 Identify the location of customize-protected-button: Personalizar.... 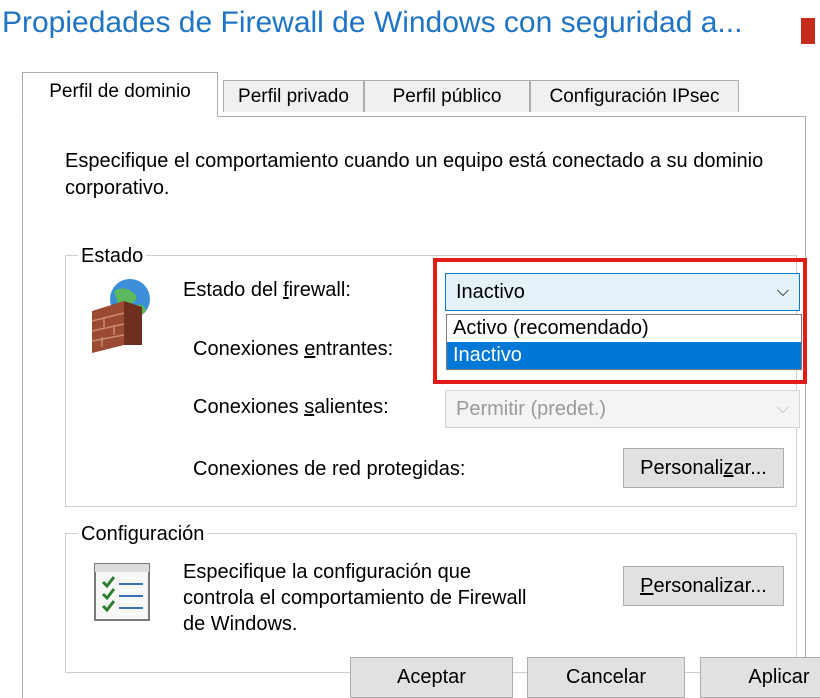
(703, 468).